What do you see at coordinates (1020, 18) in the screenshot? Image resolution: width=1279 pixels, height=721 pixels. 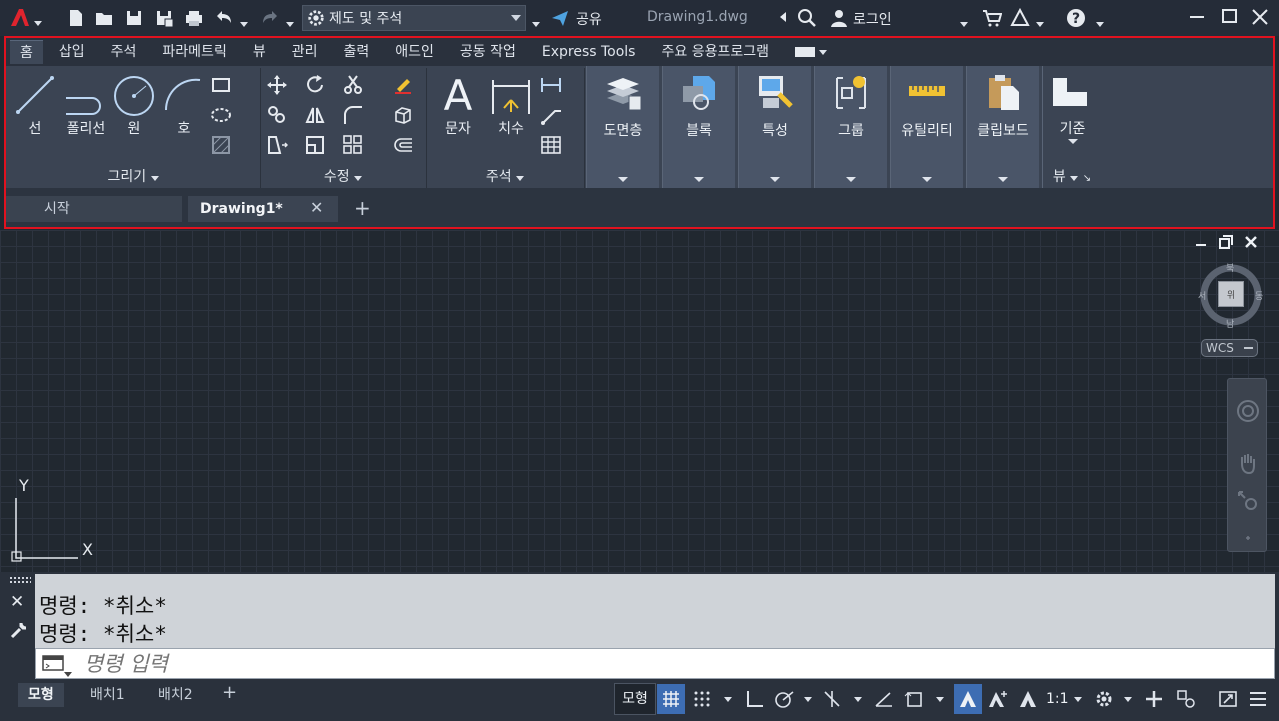 I see `autodesk-a360-icon` at bounding box center [1020, 18].